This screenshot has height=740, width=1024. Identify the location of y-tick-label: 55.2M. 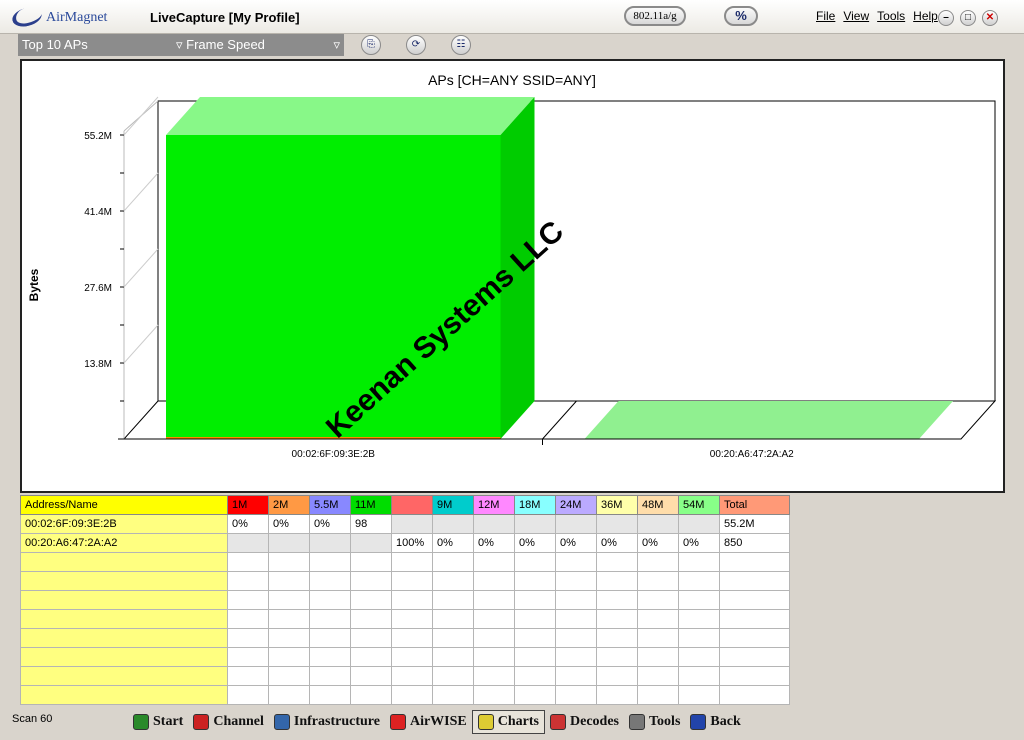
(98, 136).